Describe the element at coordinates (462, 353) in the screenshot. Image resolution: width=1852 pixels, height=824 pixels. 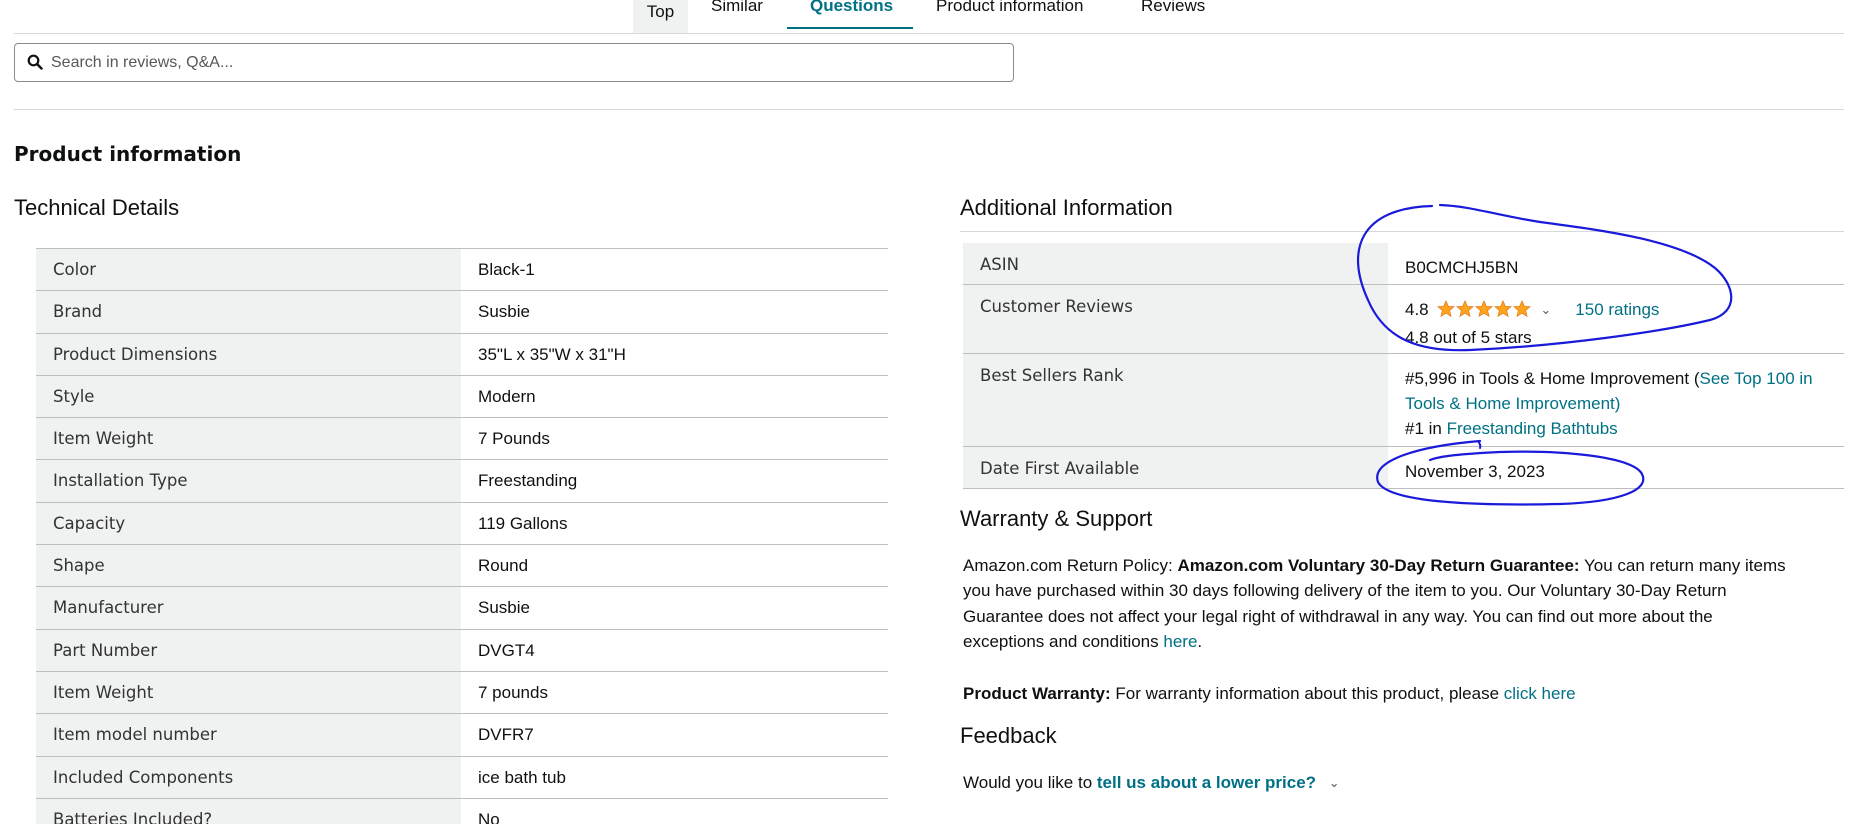
I see `table-row: Product Dimensions 35"L x 35"W x 31"H` at that location.